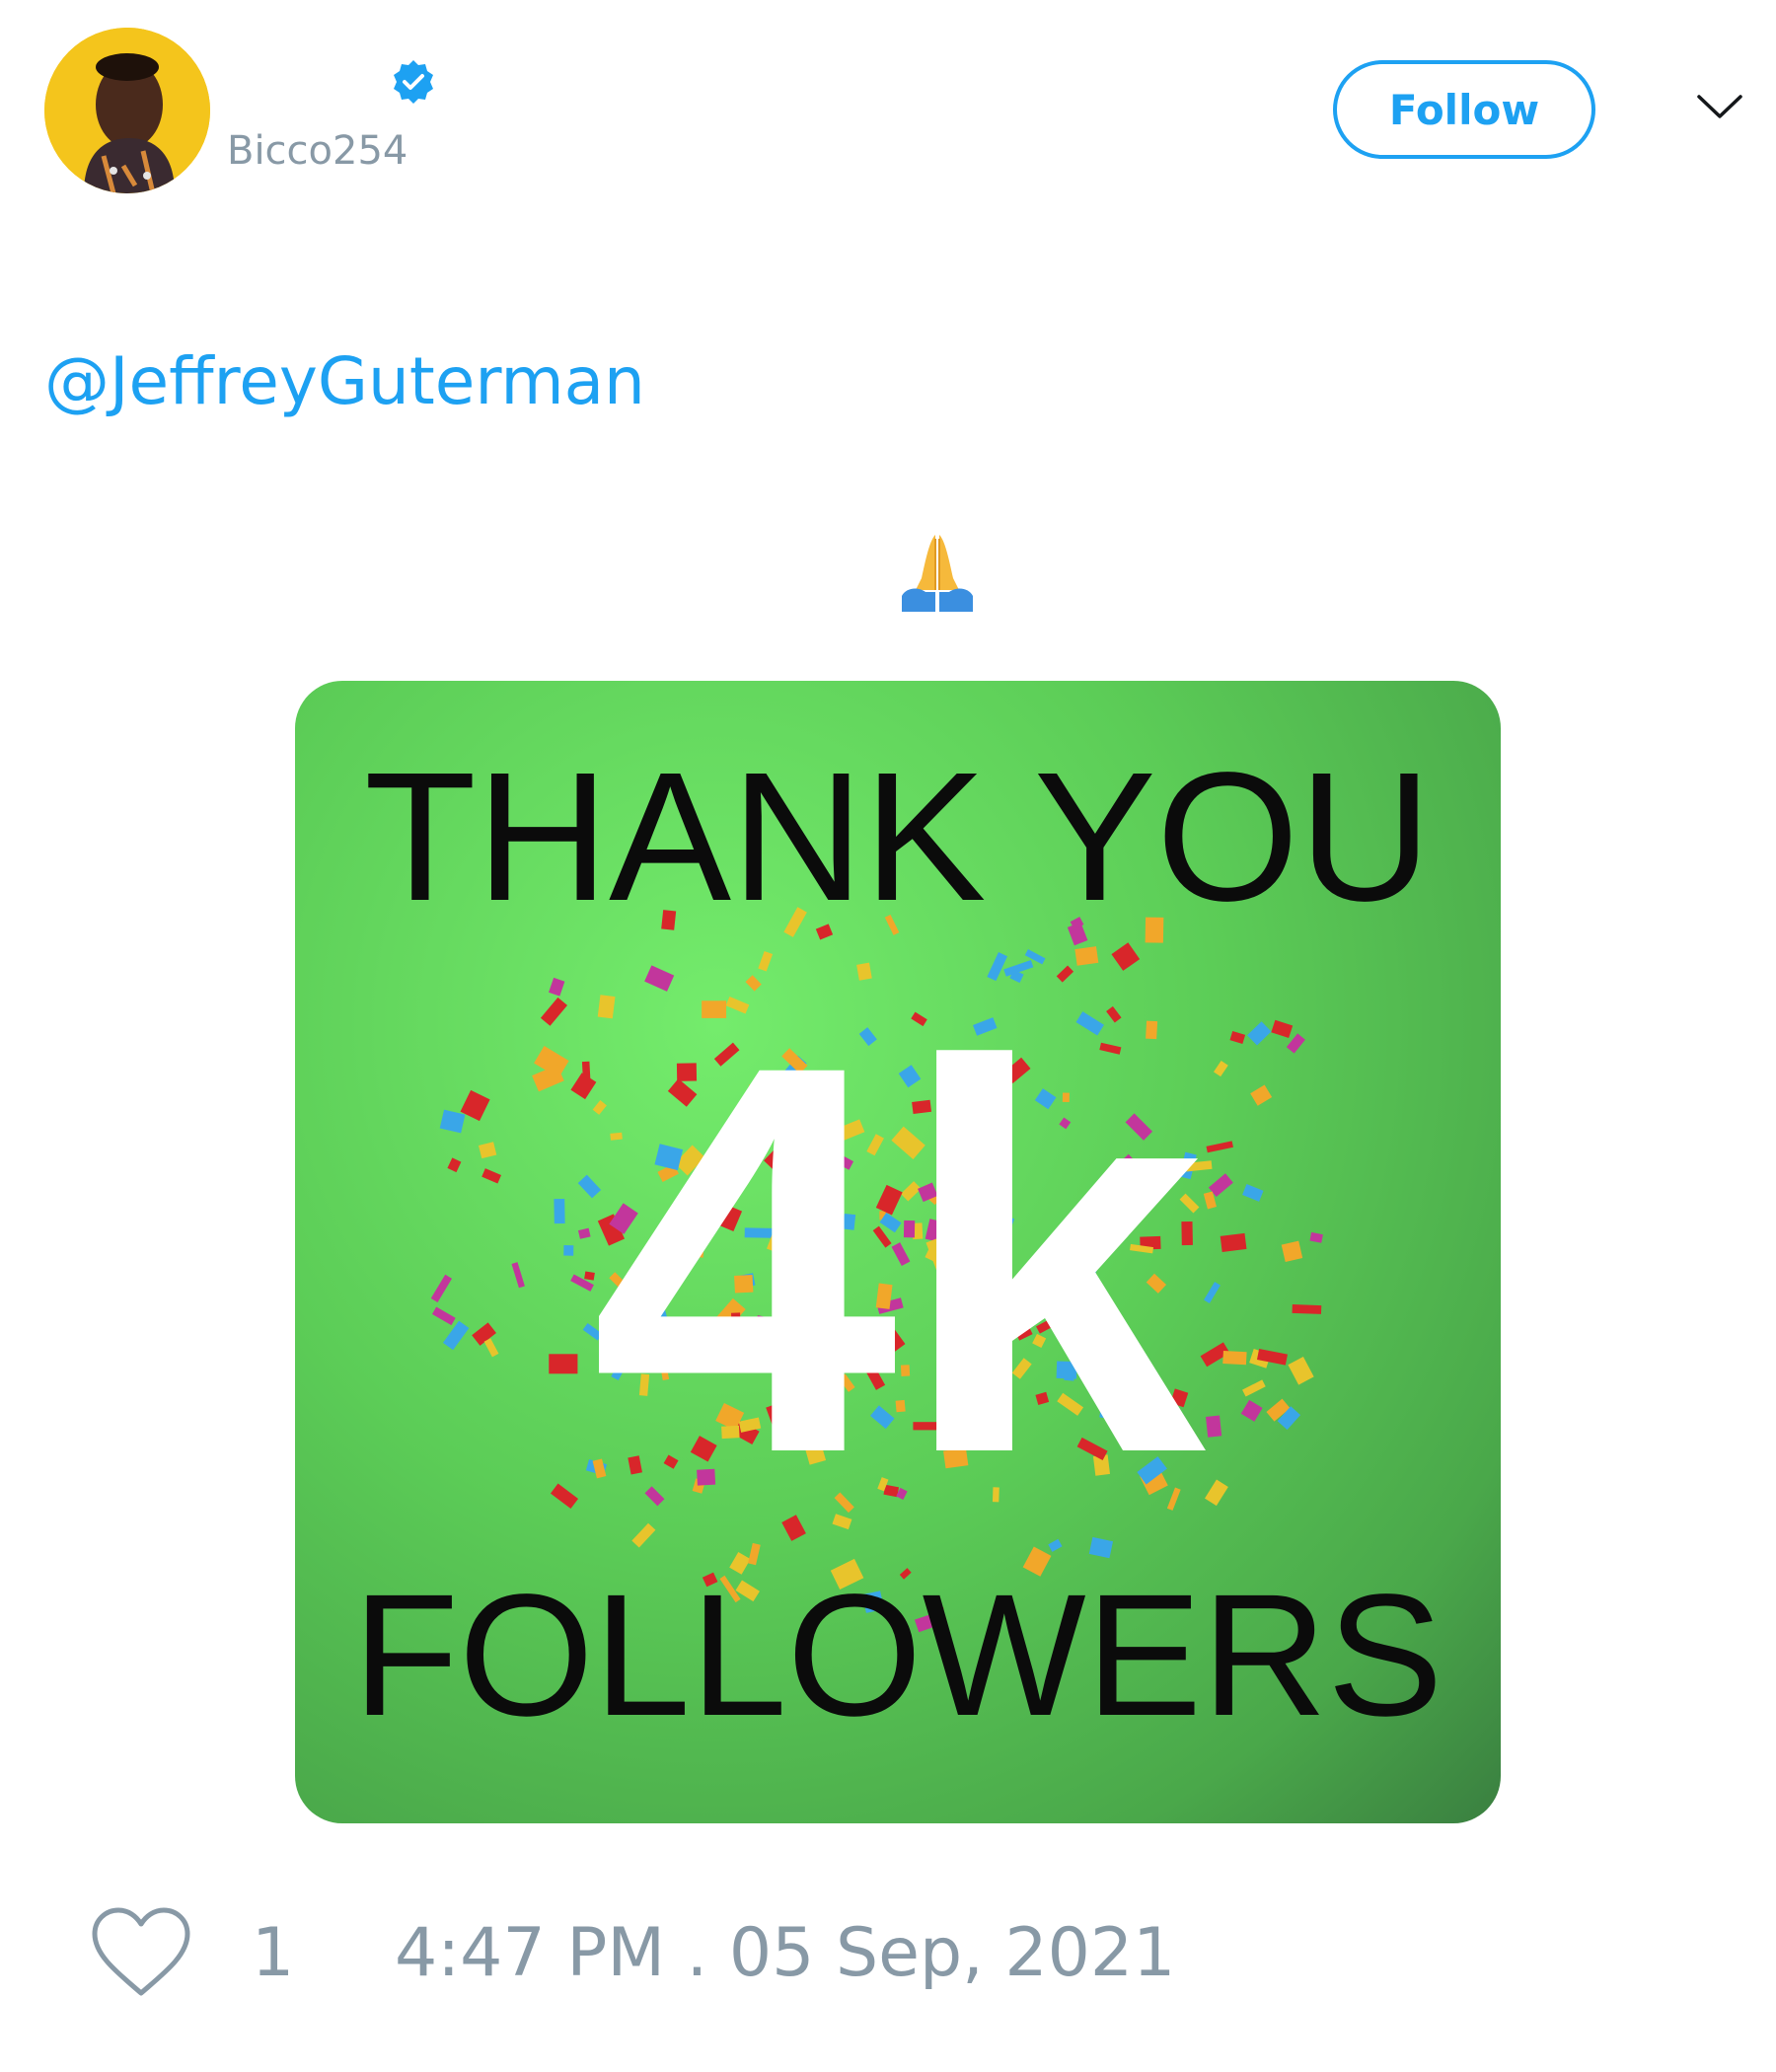 This screenshot has width=1776, height=2072. I want to click on avatar, so click(127, 111).